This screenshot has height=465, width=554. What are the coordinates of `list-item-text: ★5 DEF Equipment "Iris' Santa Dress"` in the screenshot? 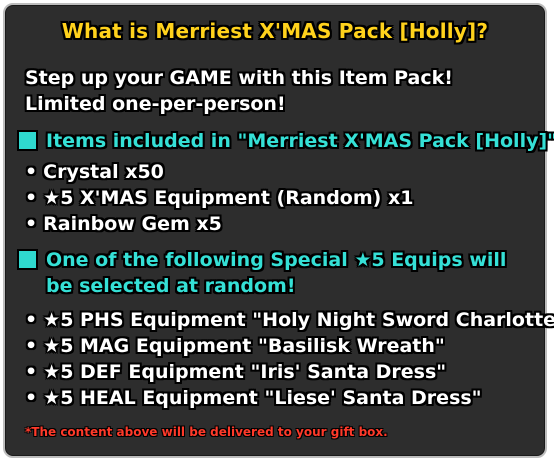 It's located at (245, 372).